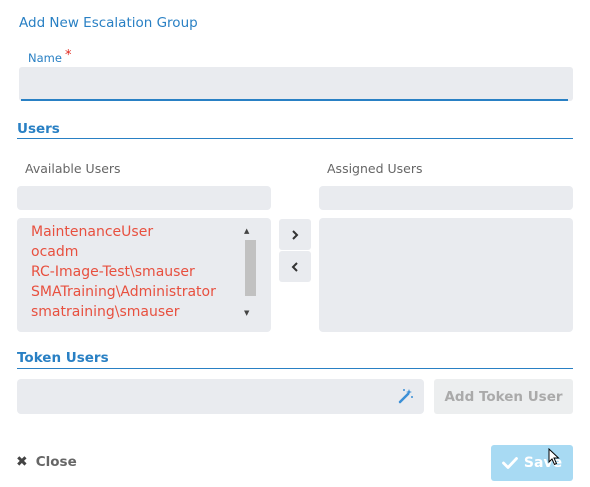 The height and width of the screenshot is (487, 590). What do you see at coordinates (220, 396) in the screenshot?
I see `token-user-input` at bounding box center [220, 396].